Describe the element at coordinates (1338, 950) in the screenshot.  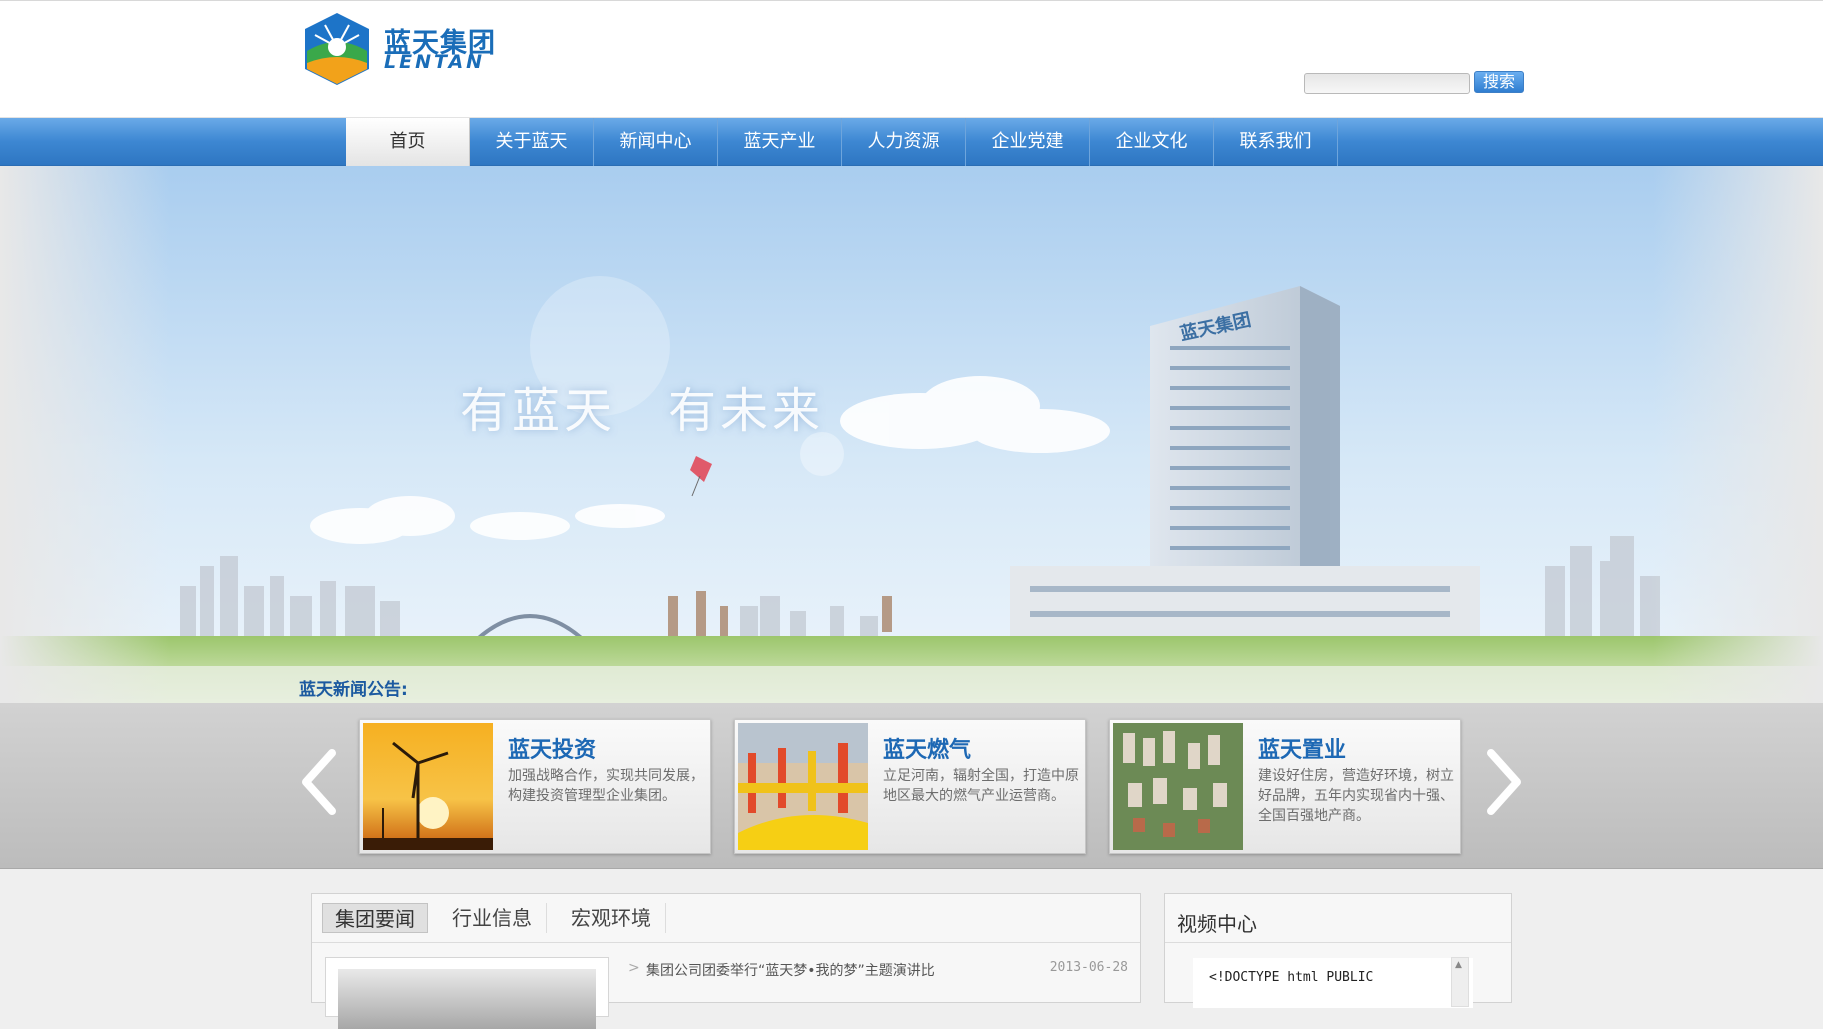
I see `video-panel: 视频中心 <!DOCTYPE html PUBLIC ▲` at that location.